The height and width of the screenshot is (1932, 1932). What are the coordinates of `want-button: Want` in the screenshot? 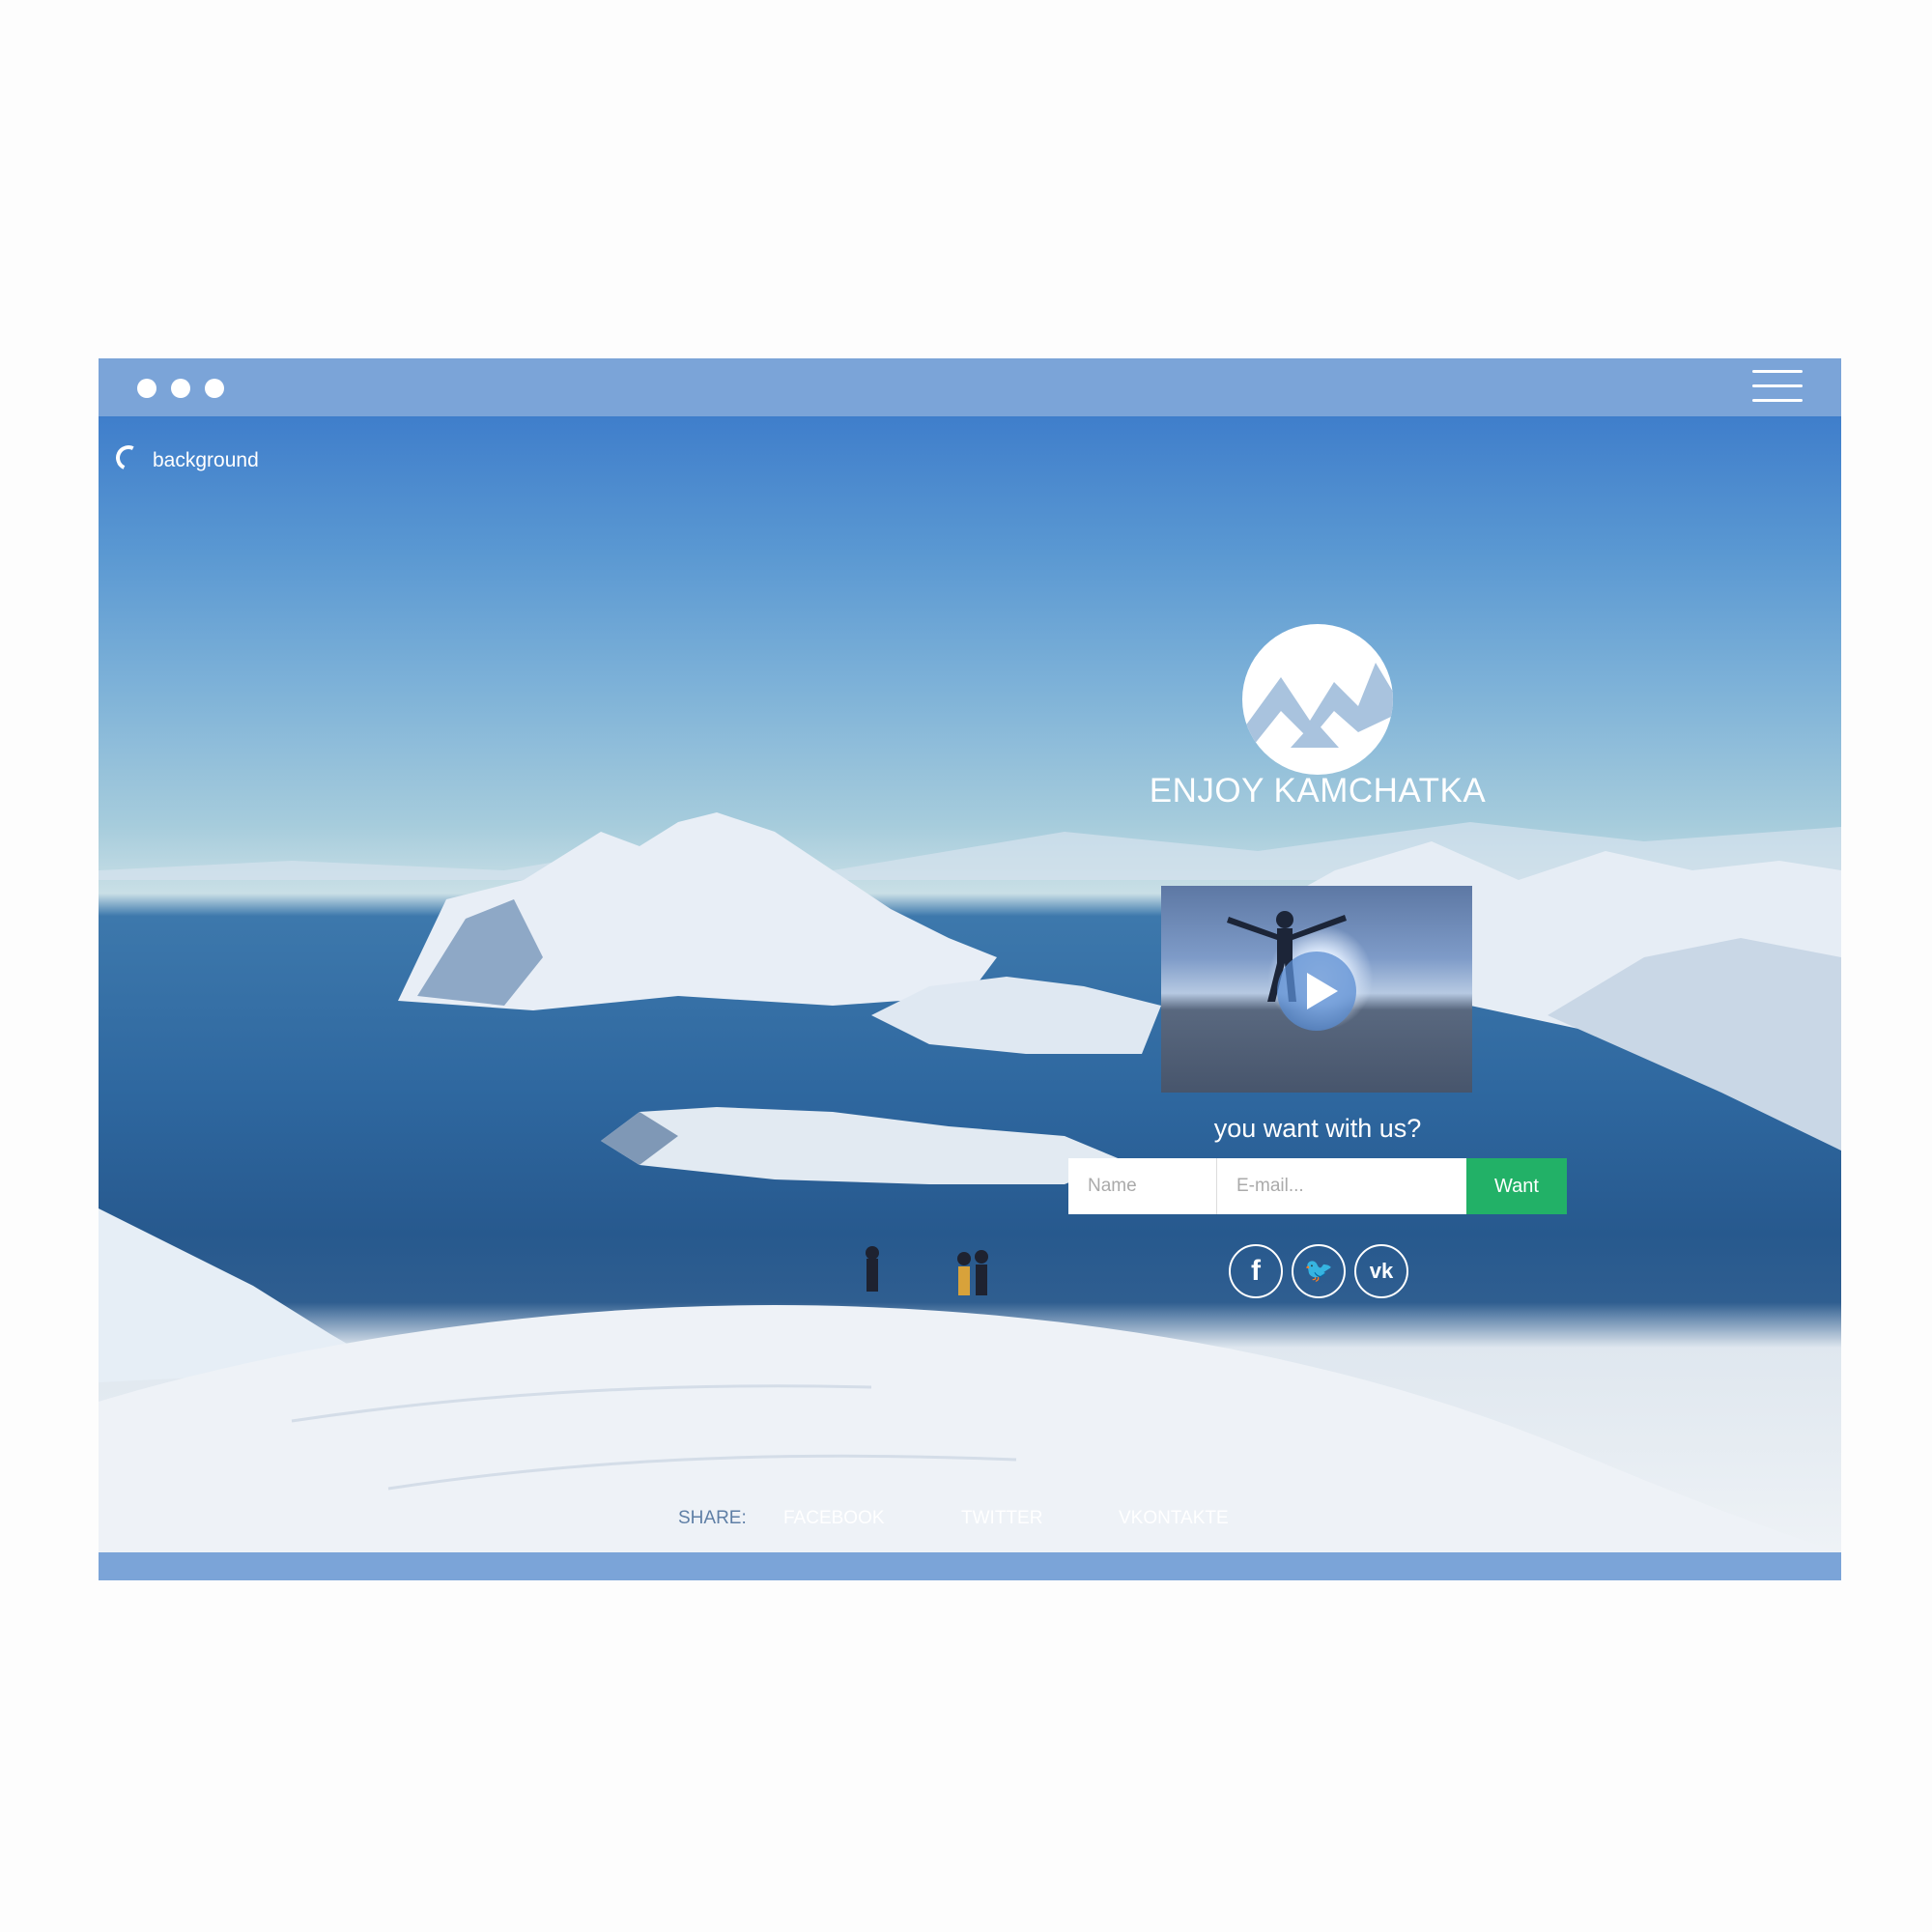 It's located at (1516, 1186).